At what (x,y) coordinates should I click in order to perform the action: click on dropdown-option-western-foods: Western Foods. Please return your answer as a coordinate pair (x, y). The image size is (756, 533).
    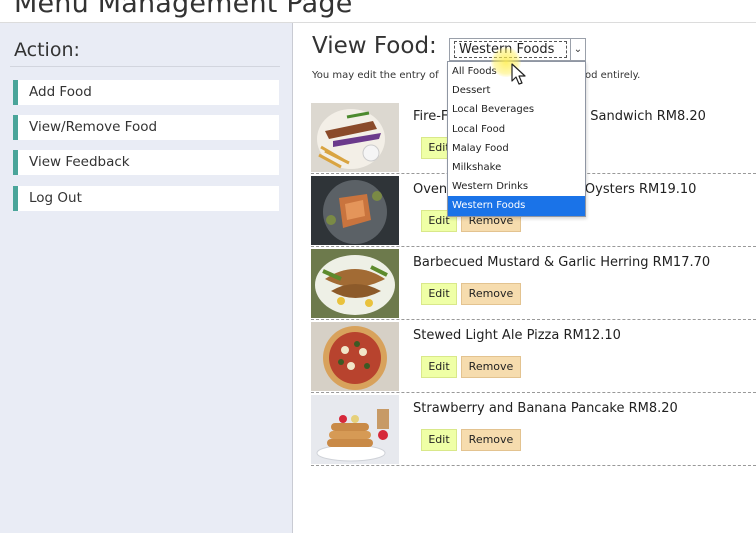
    Looking at the image, I should click on (516, 206).